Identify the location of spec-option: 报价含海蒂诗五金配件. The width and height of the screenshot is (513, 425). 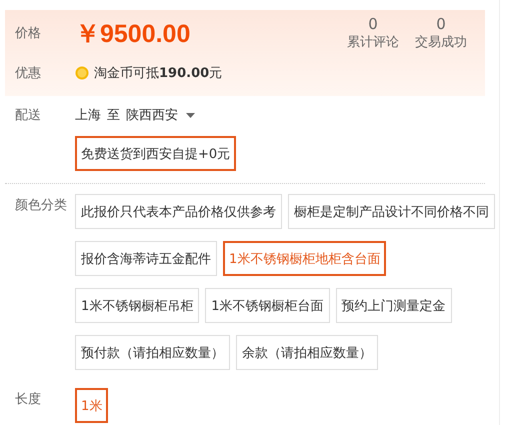
(146, 258).